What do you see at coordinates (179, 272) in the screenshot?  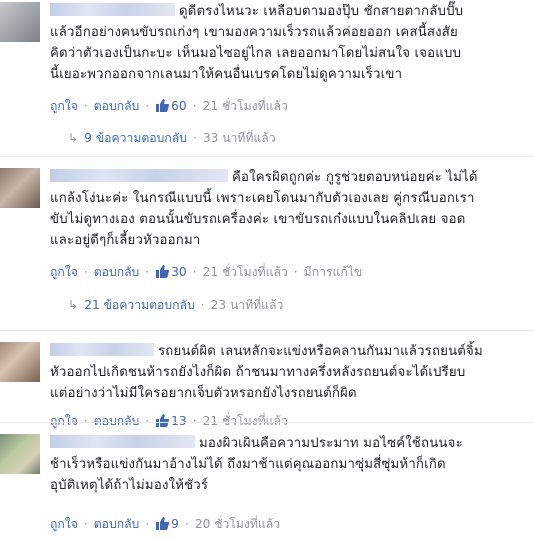 I see `like-count: 30` at bounding box center [179, 272].